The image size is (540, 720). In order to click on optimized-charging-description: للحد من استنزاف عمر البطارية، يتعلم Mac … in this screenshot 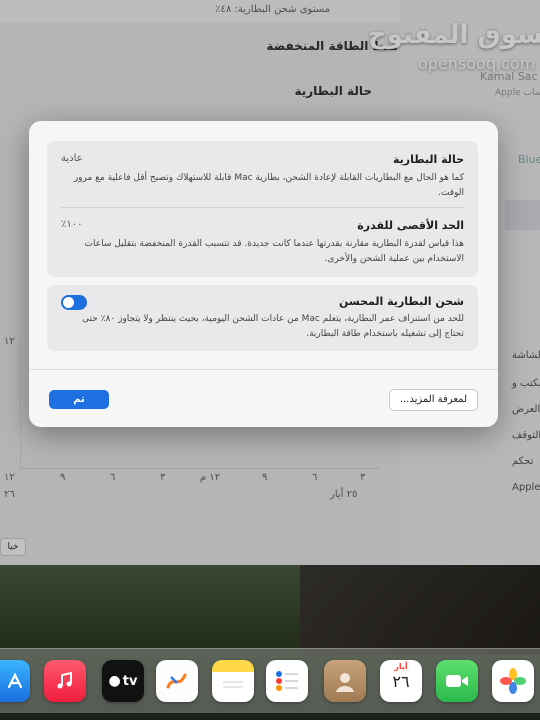, I will do `click(273, 326)`.